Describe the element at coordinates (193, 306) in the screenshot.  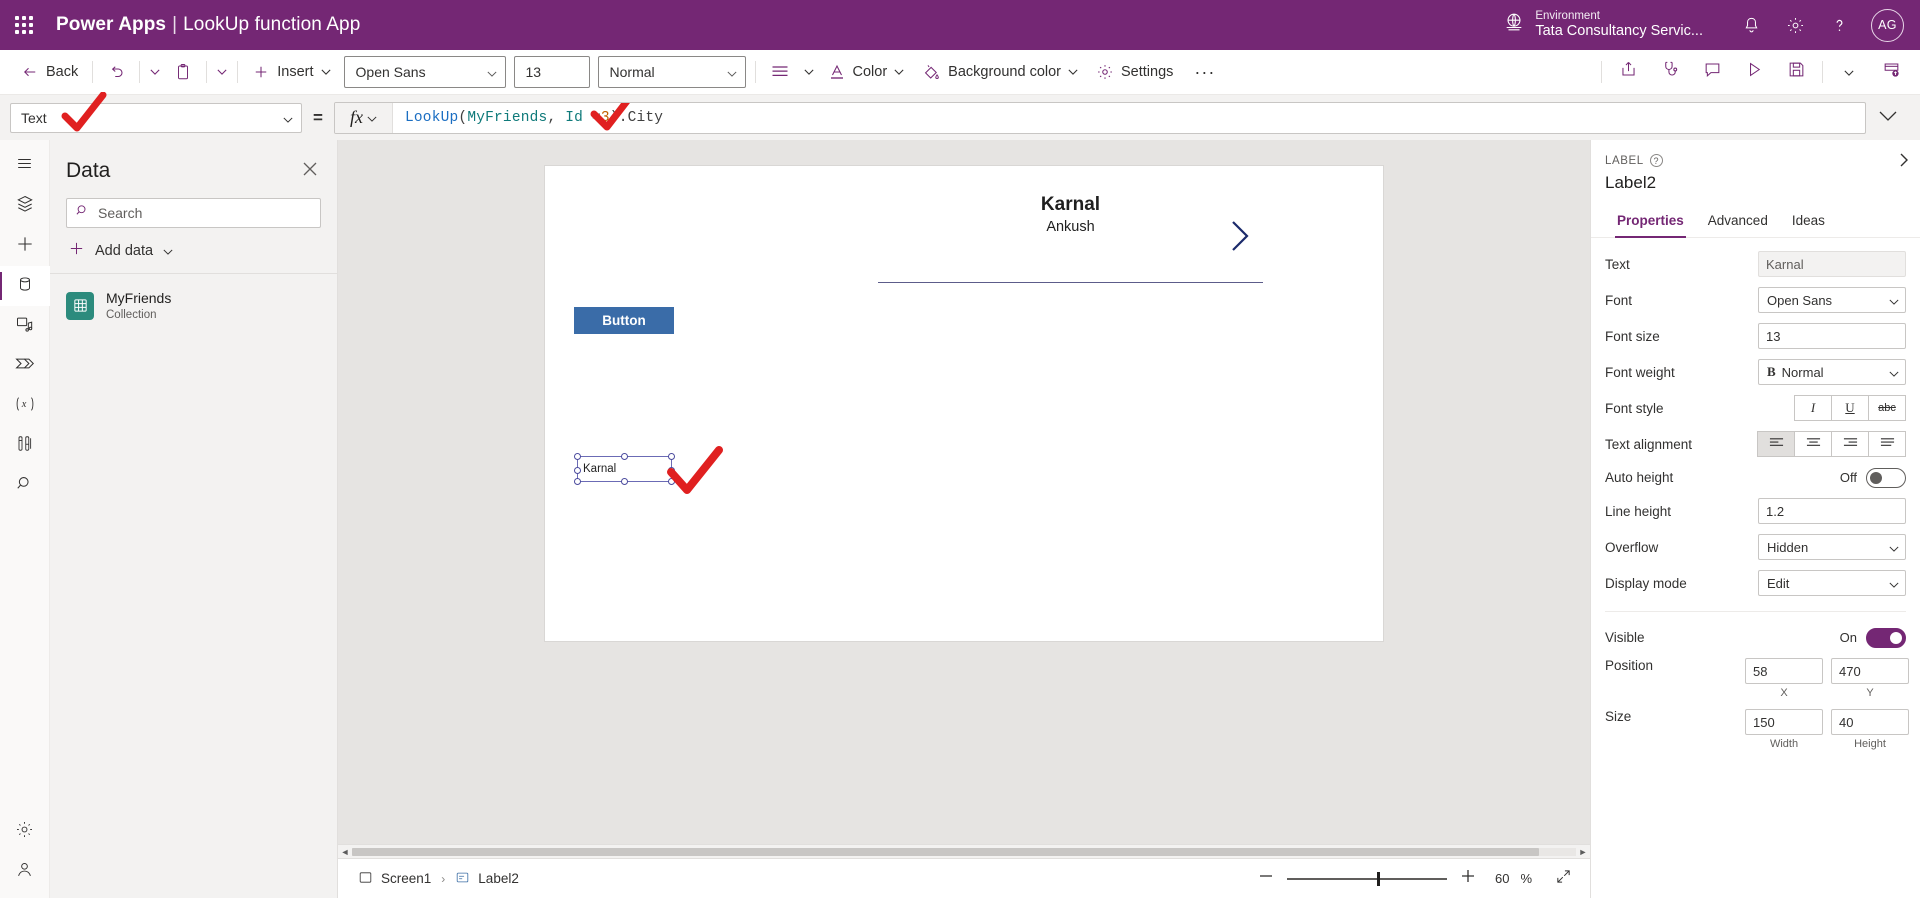
I see `list-item: MyFriends Collection` at that location.